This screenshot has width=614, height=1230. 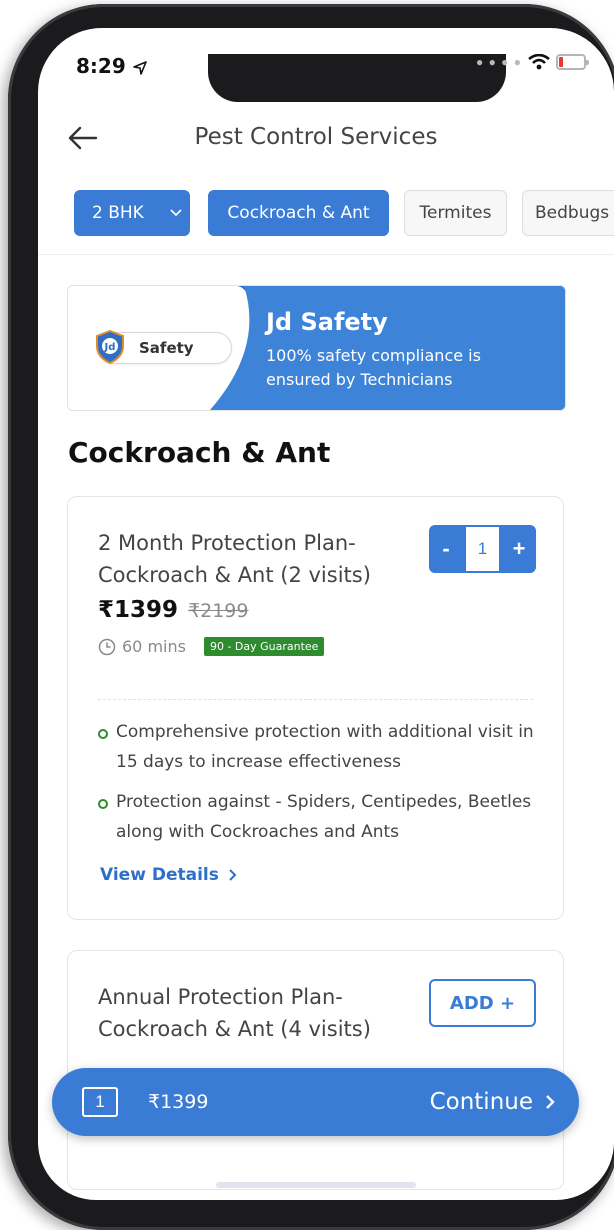 What do you see at coordinates (139, 67) in the screenshot?
I see `location-arrow-icon` at bounding box center [139, 67].